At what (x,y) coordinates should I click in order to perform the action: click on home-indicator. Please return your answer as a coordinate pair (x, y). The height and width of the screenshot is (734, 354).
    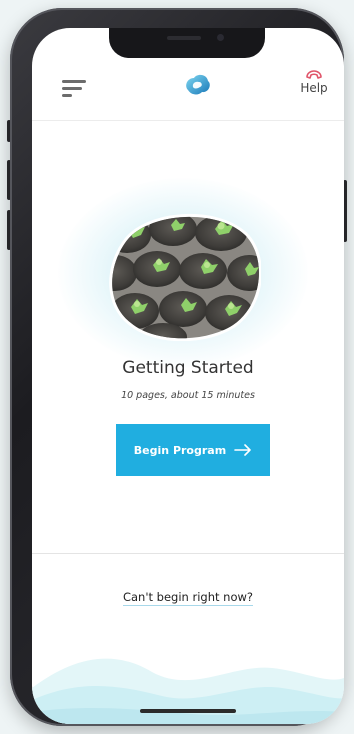
    Looking at the image, I should click on (188, 711).